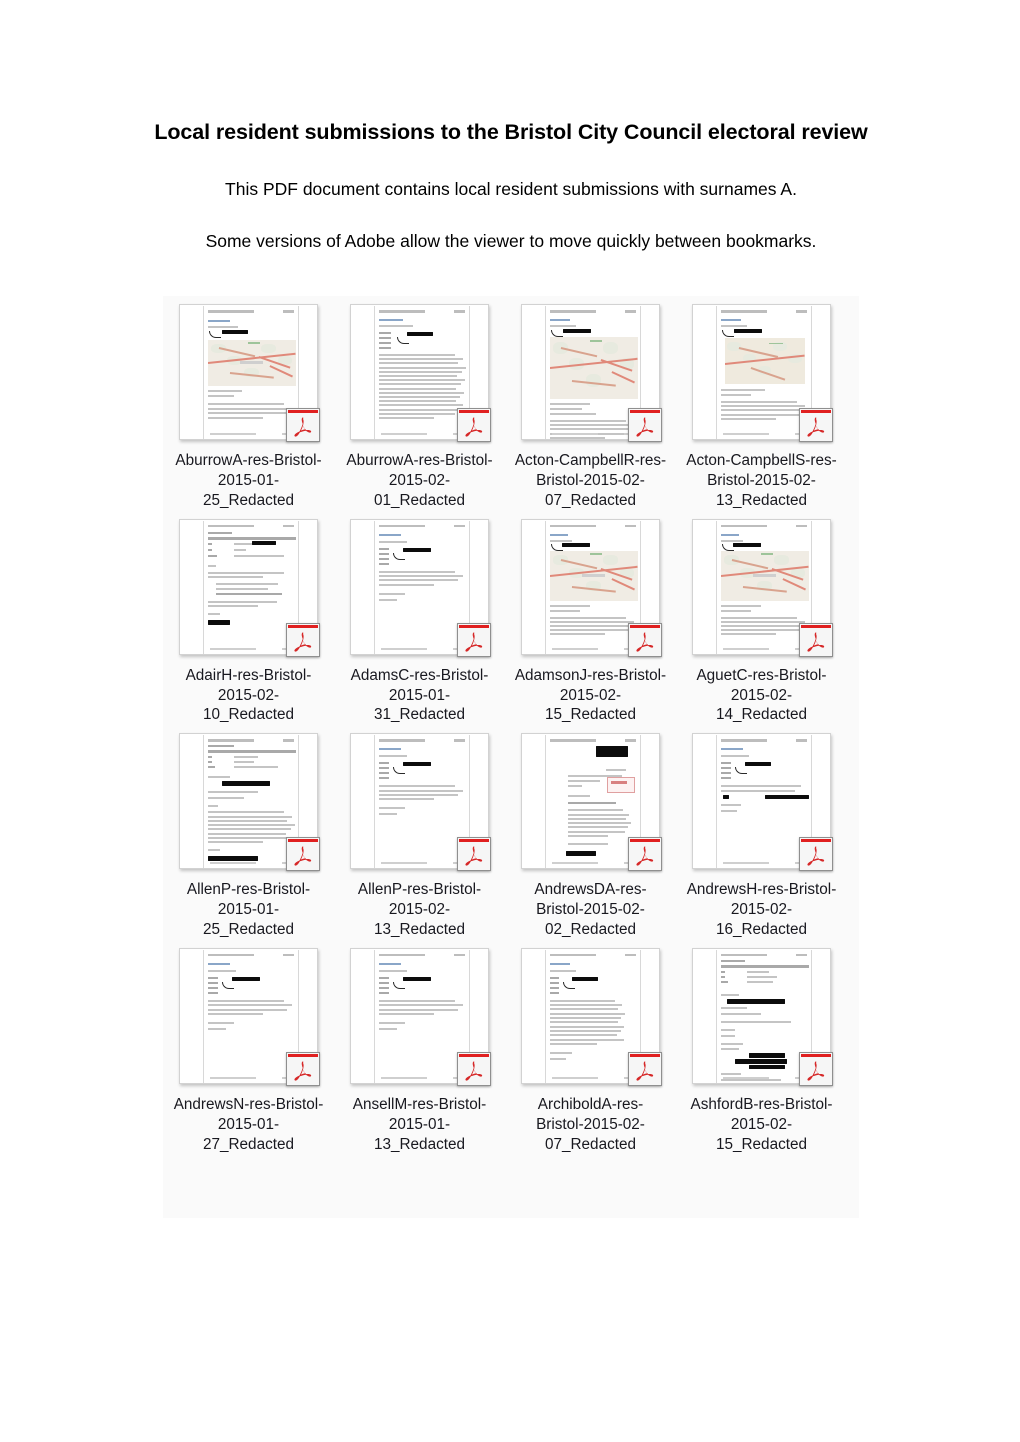  I want to click on file-item: AndrewsH-res-Bristol-2015-02-16_Redacted, so click(761, 832).